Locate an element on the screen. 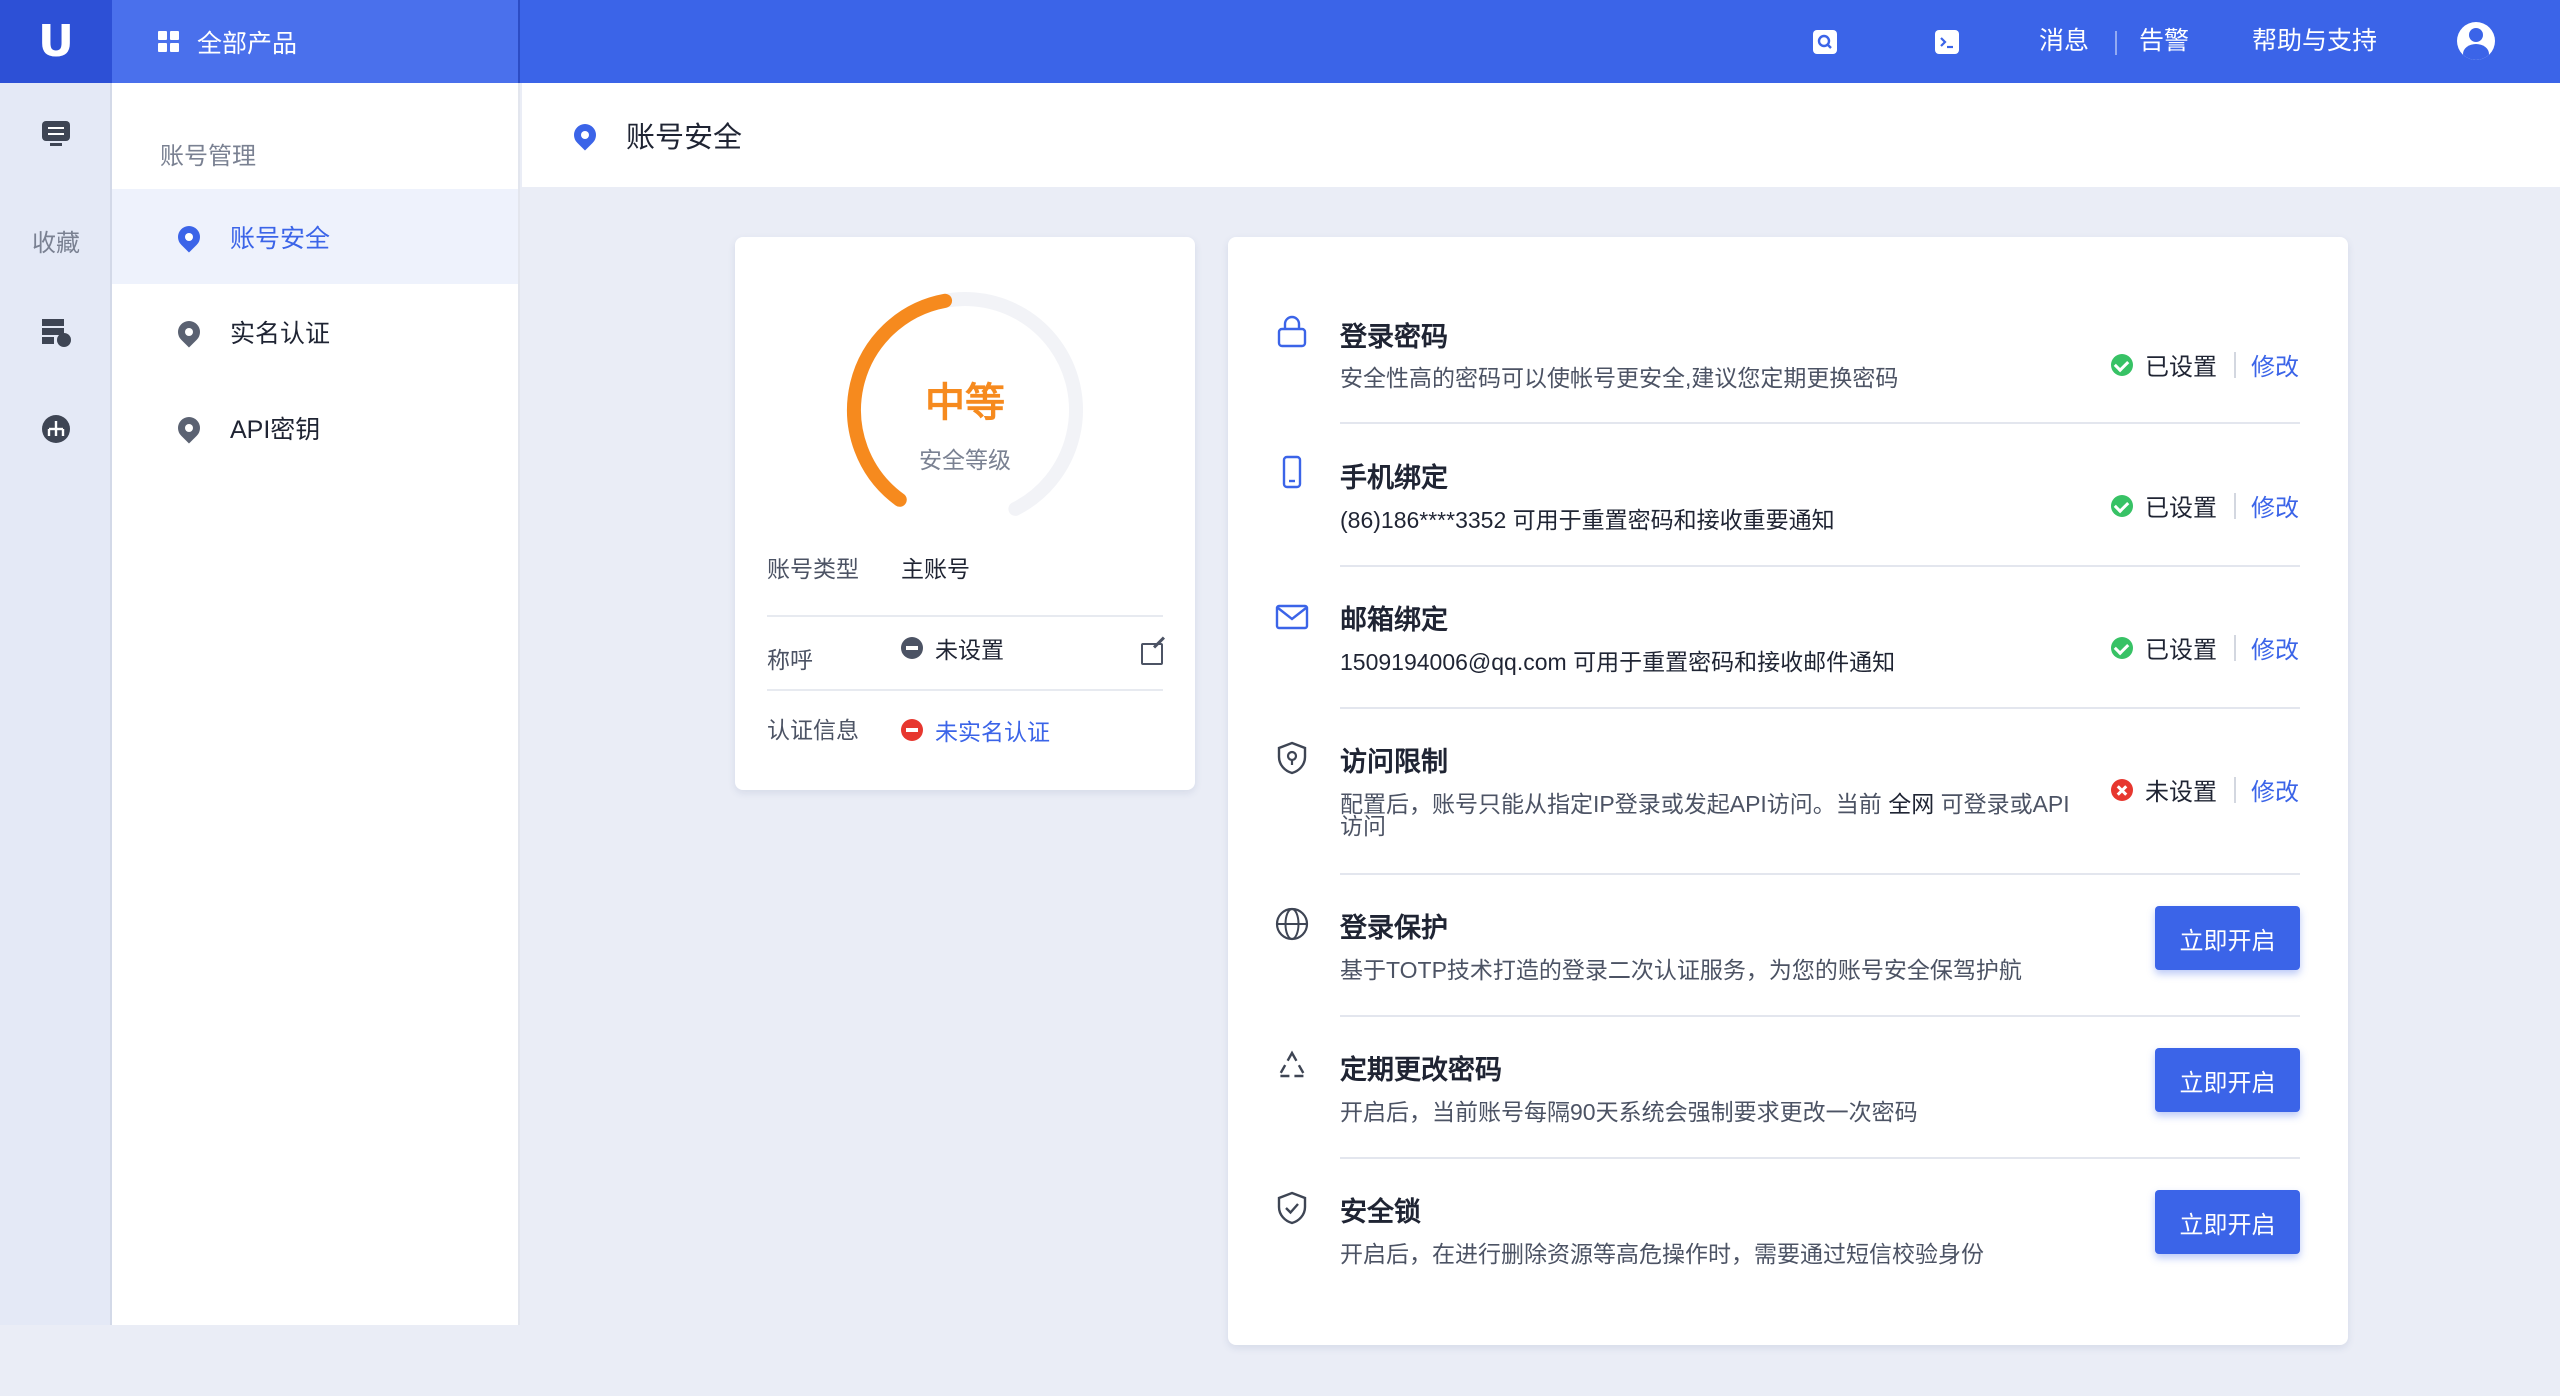 This screenshot has width=2560, height=1396. enable-periodic-password-button: 立即开启 is located at coordinates (2227, 1080).